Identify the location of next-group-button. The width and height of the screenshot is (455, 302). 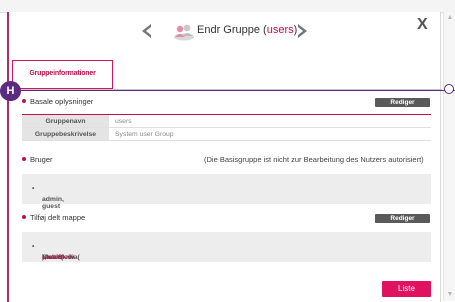
(302, 31).